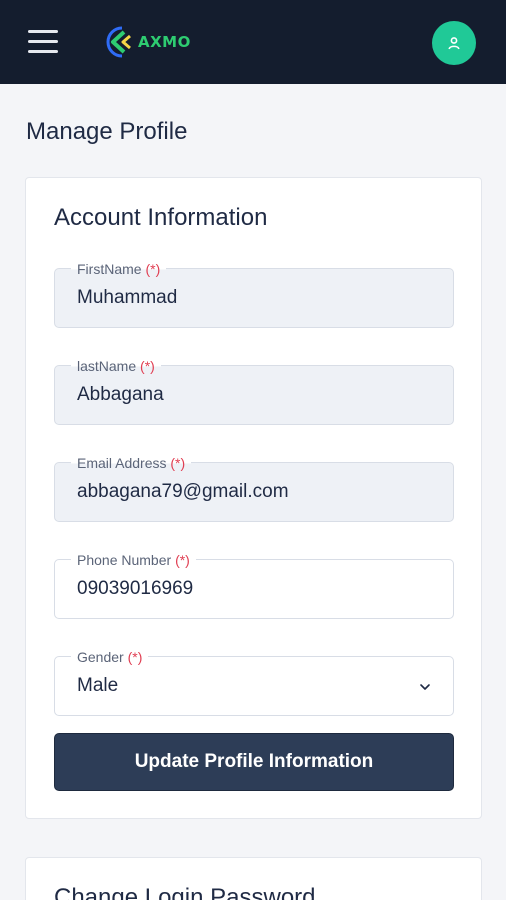  I want to click on change-password-title: Change Login Password, so click(185, 892).